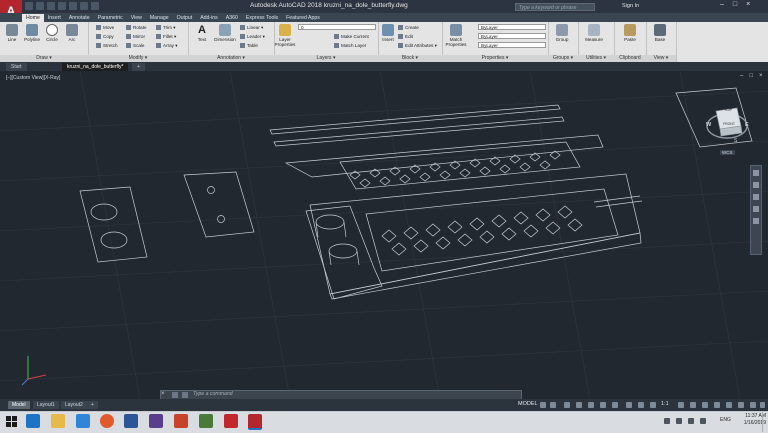  I want to click on open-file-icon, so click(40, 6).